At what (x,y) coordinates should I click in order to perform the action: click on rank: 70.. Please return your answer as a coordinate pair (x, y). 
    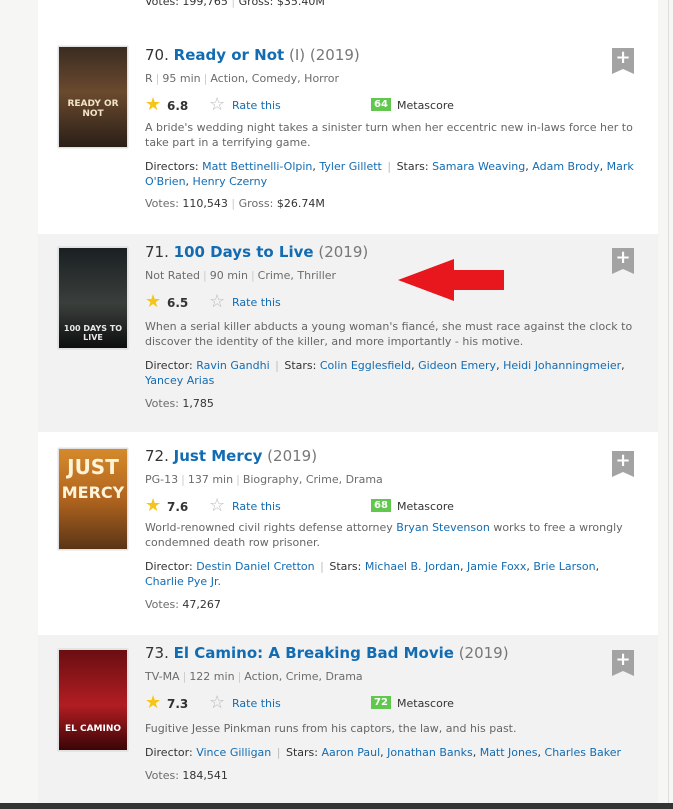
    Looking at the image, I should click on (157, 55).